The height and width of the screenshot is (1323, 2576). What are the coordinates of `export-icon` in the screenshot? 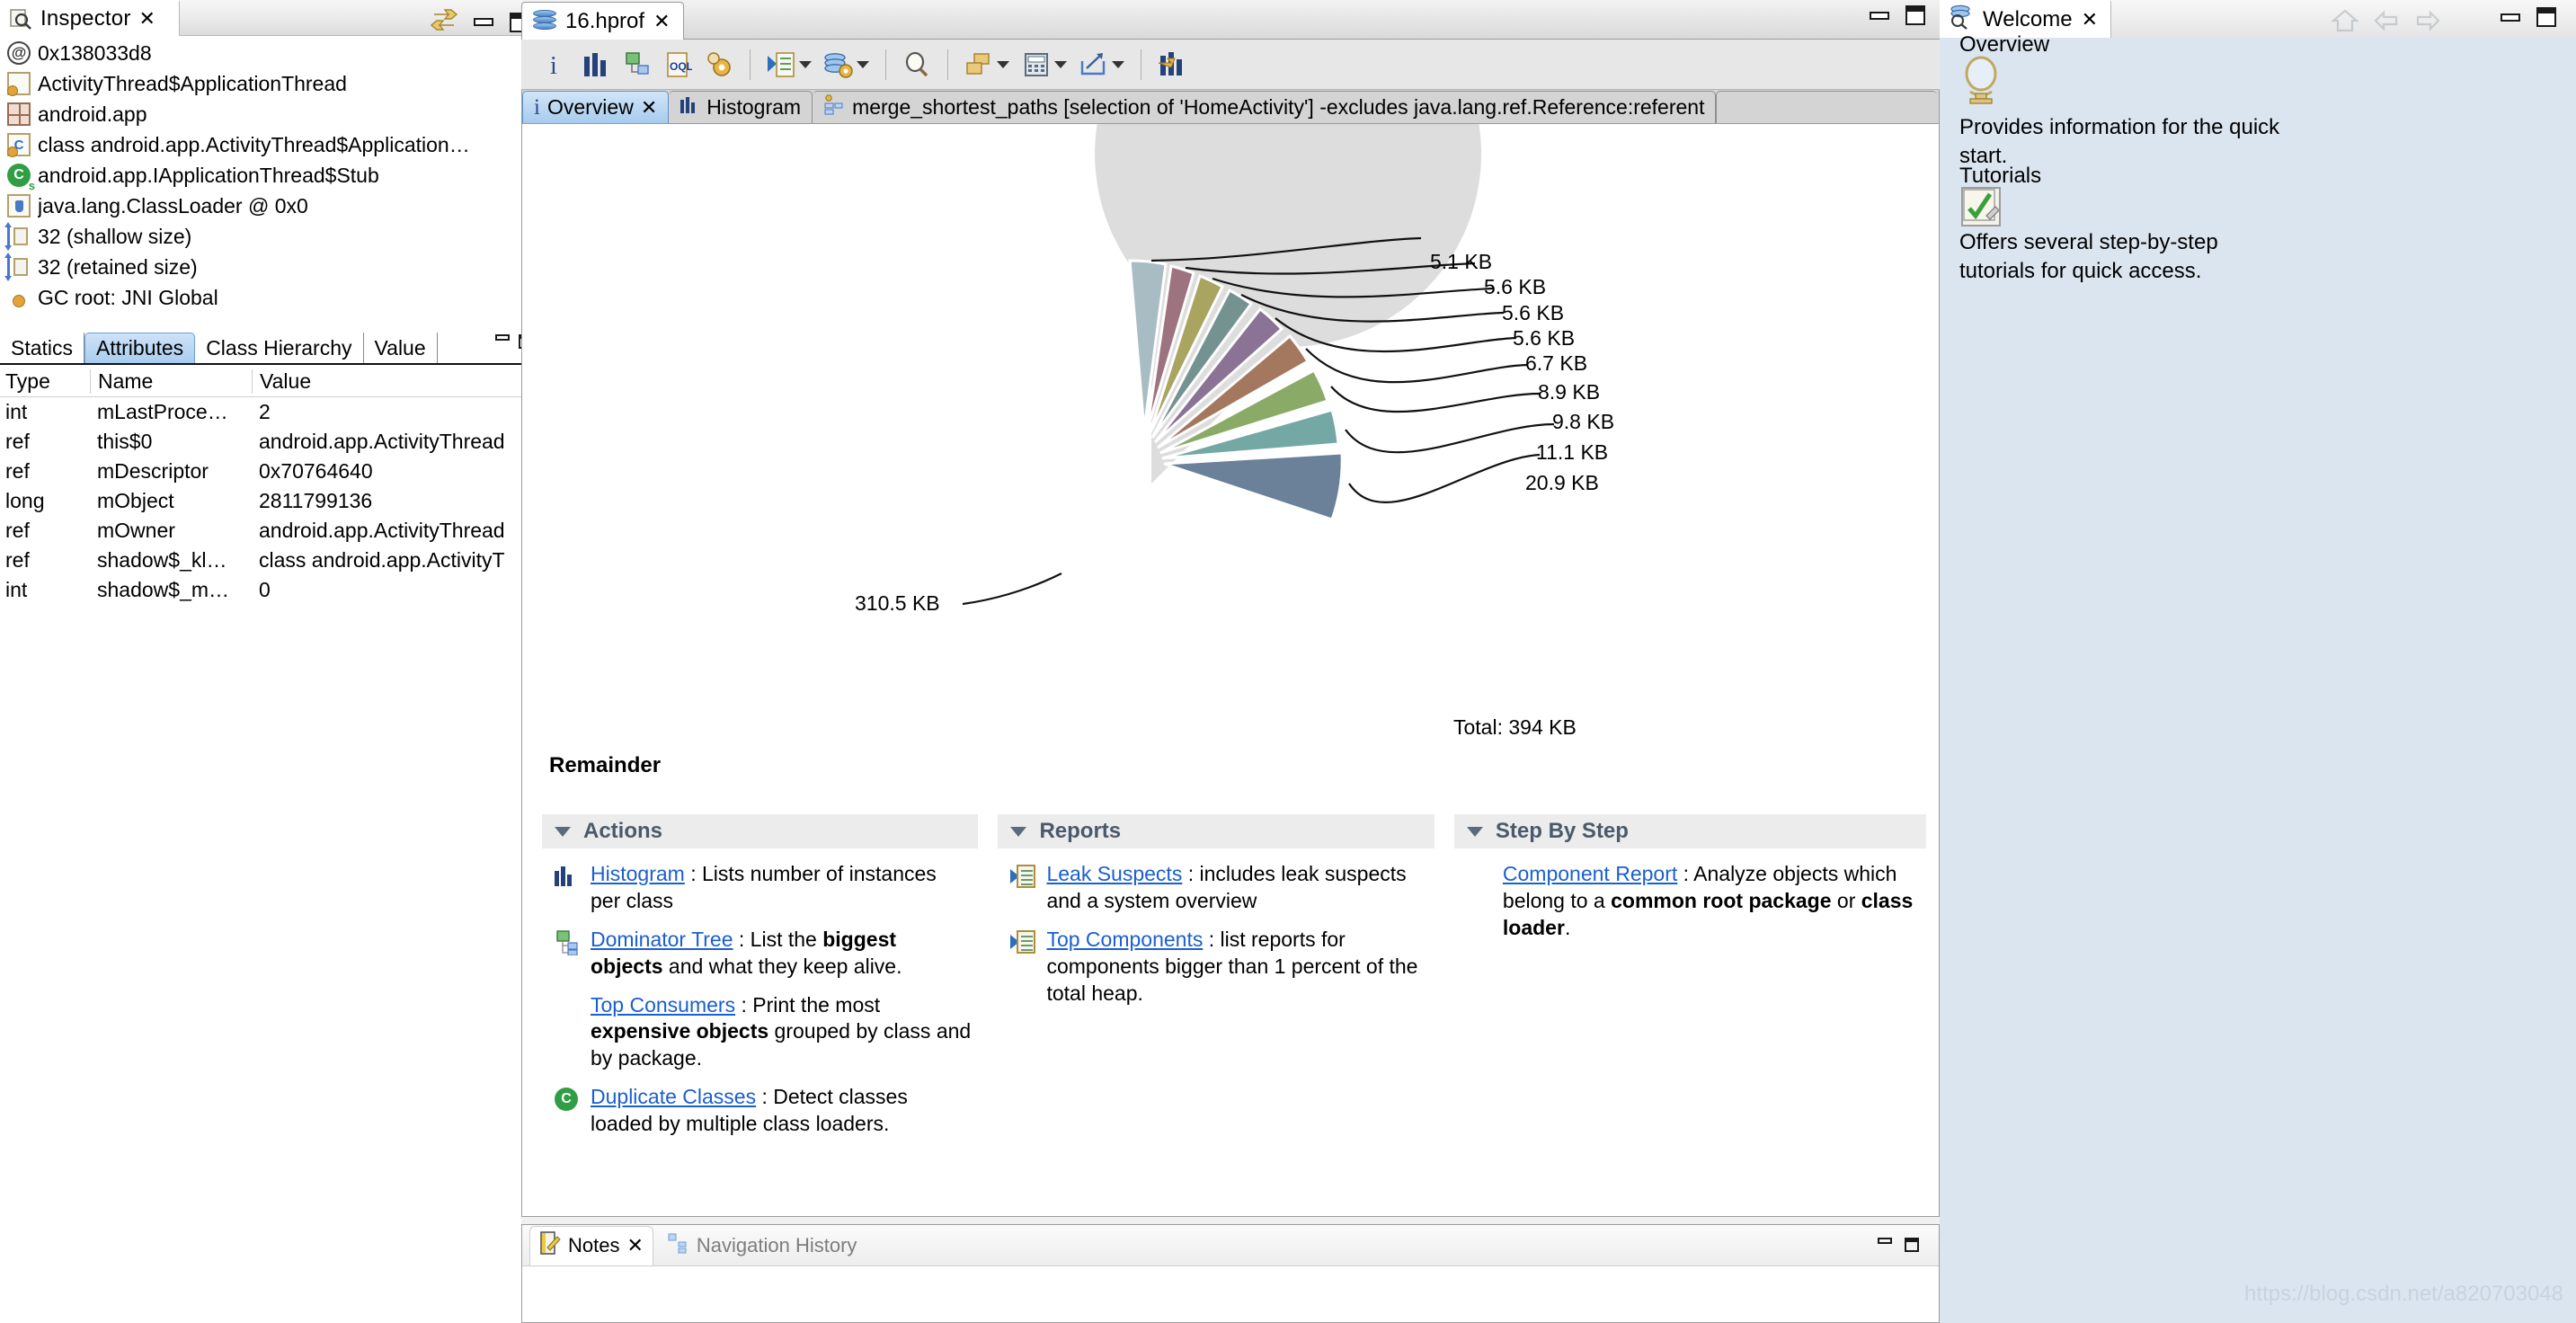 It's located at (1094, 64).